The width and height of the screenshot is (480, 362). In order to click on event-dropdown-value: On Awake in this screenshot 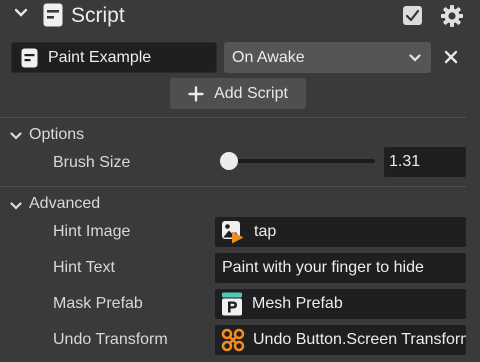, I will do `click(268, 57)`.